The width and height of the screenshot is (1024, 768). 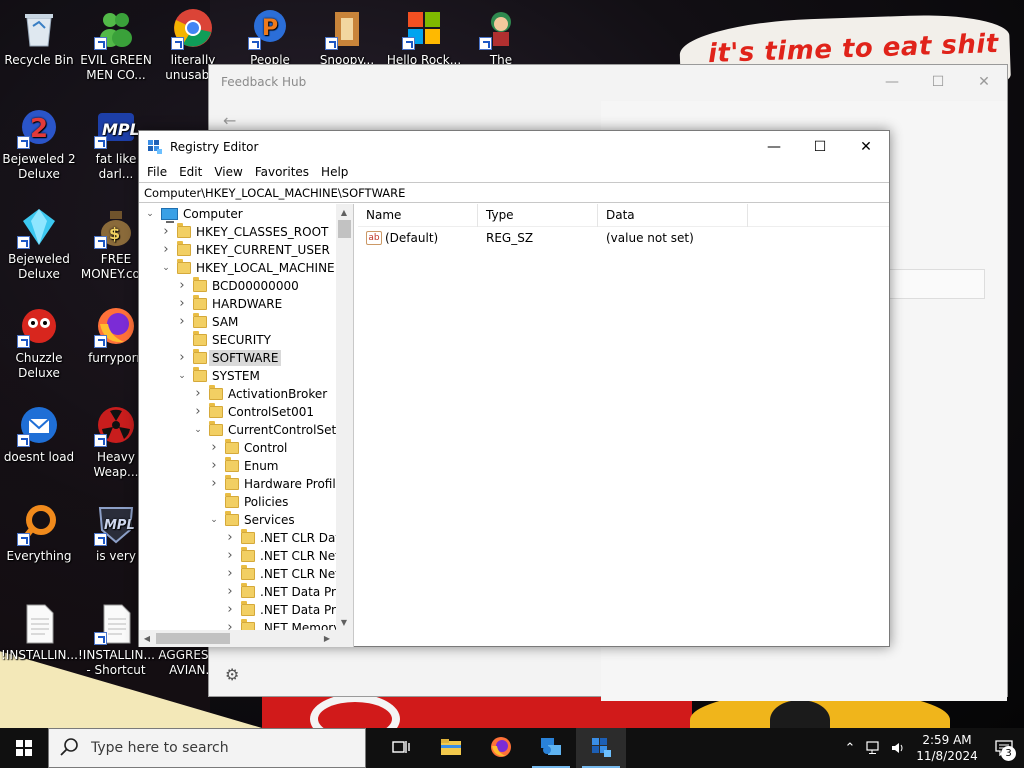 I want to click on column-header-type: Type, so click(x=538, y=215).